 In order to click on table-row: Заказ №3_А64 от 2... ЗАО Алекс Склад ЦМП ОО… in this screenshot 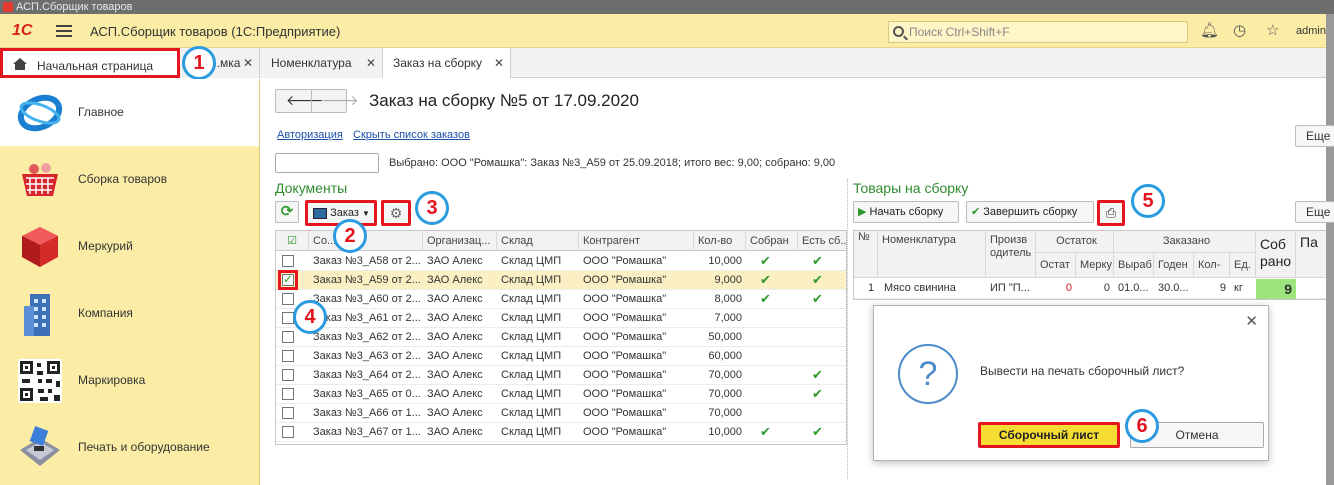, I will do `click(561, 375)`.